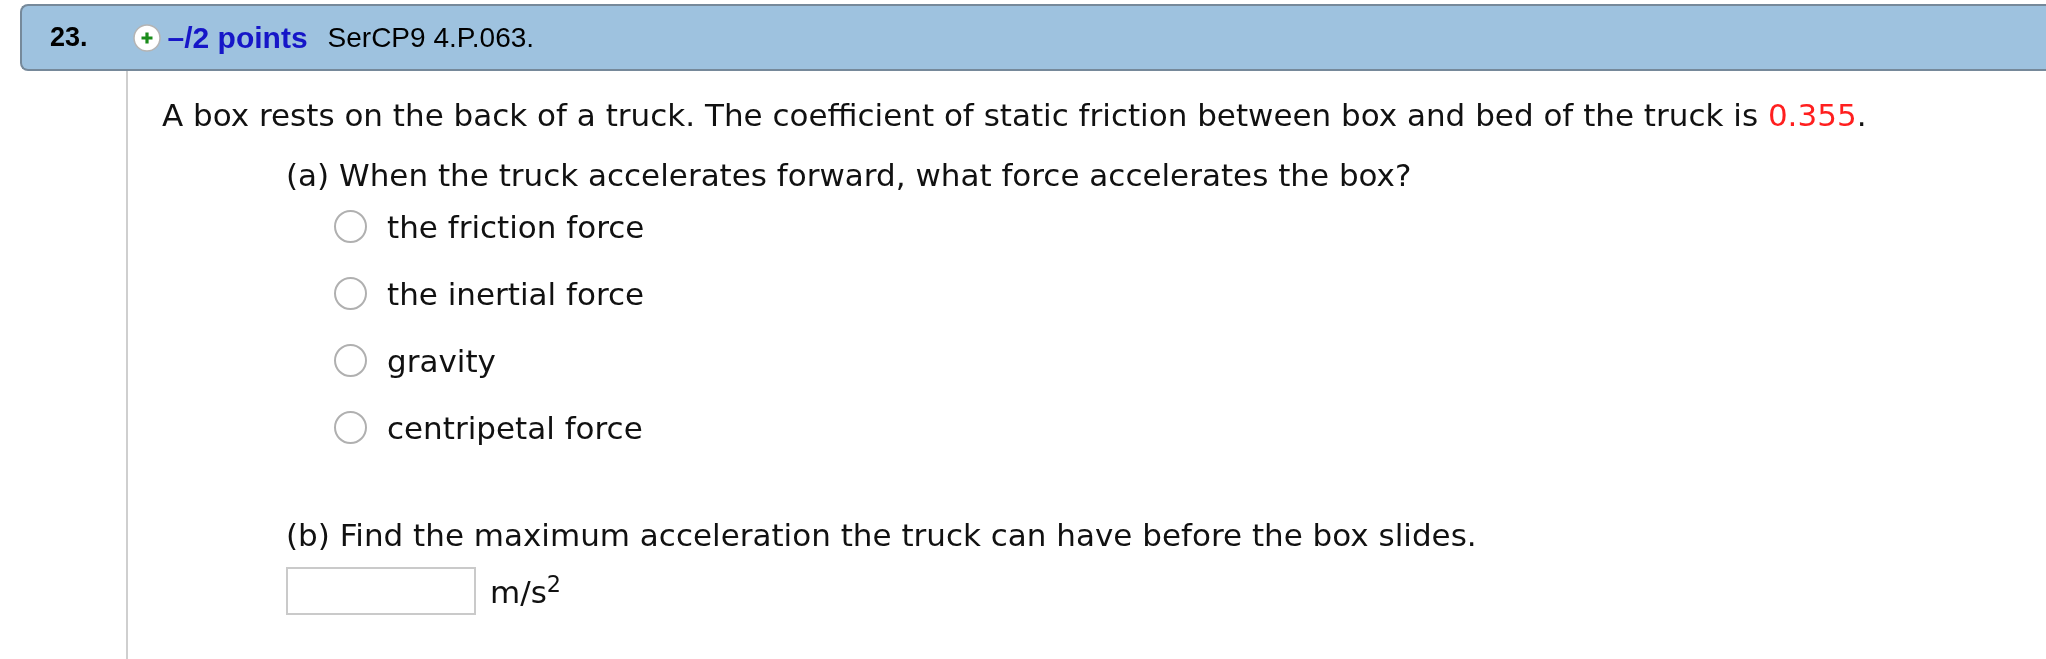 The height and width of the screenshot is (659, 2046). I want to click on answer-box, so click(381, 591).